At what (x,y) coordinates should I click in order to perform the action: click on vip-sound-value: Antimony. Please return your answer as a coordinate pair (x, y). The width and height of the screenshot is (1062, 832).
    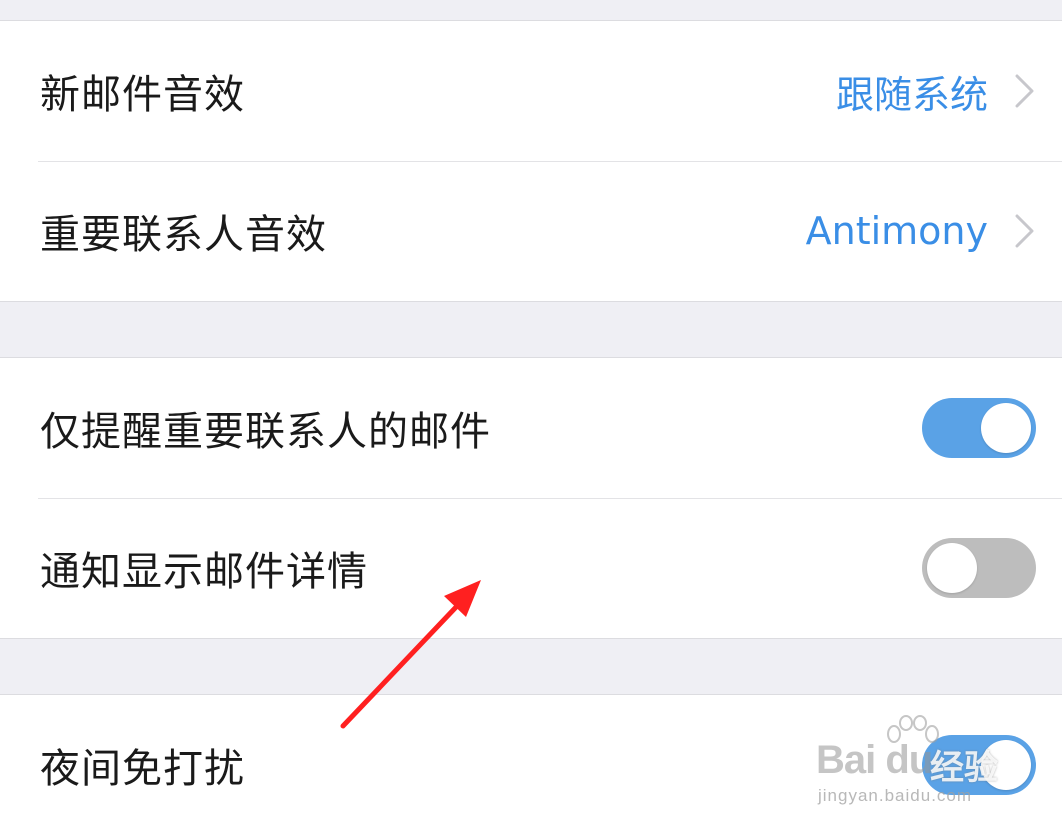
    Looking at the image, I should click on (896, 231).